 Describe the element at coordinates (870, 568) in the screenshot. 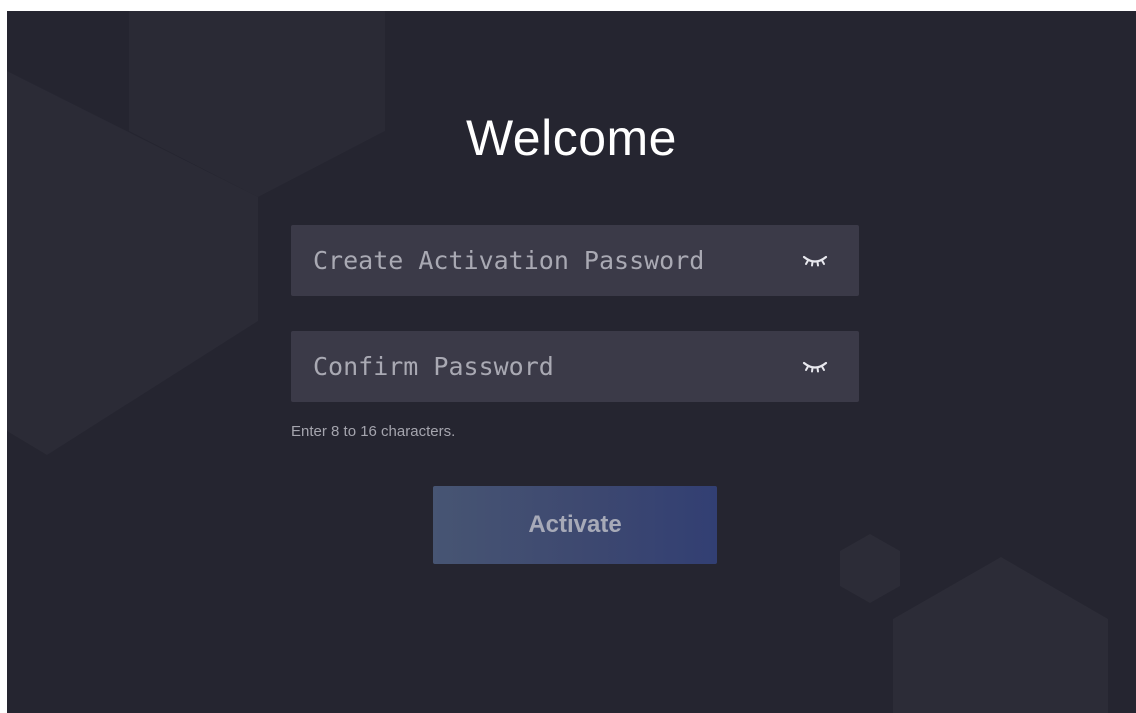

I see `hexagon-small-right` at that location.